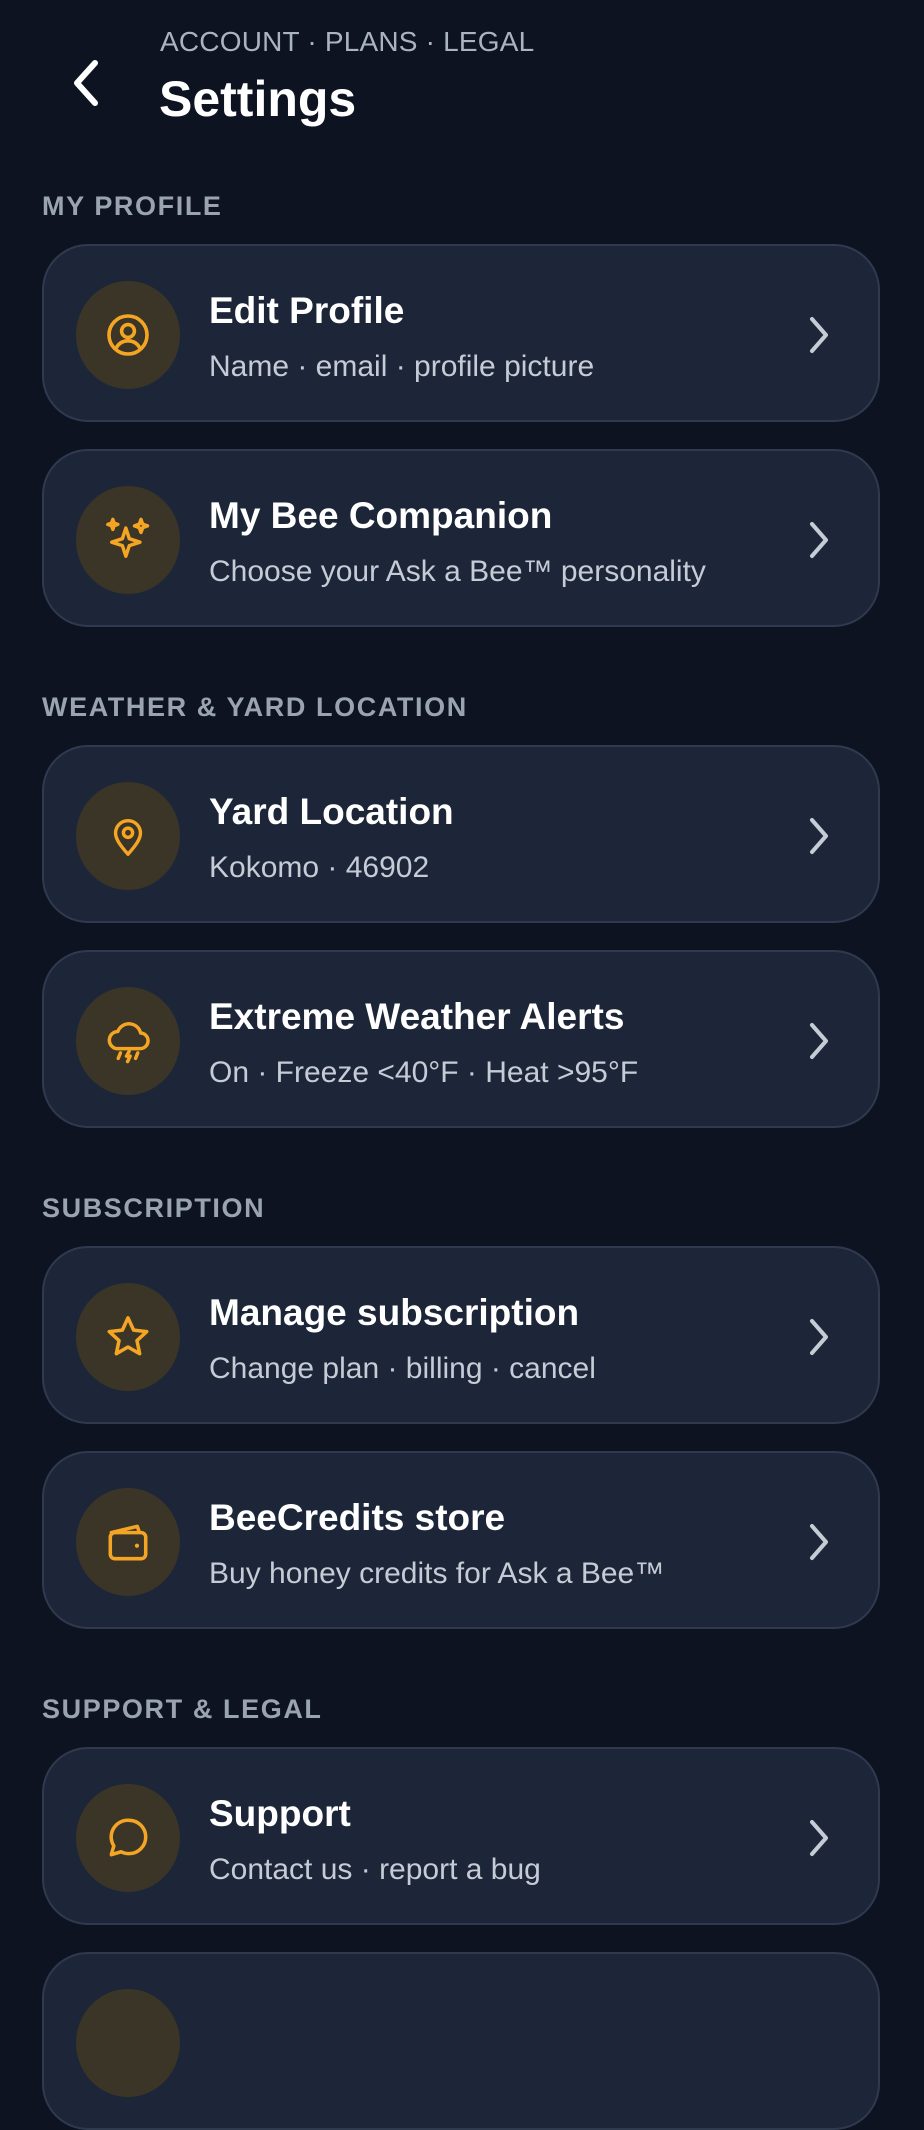 The width and height of the screenshot is (924, 2130). I want to click on item-title: Yard Location, so click(331, 811).